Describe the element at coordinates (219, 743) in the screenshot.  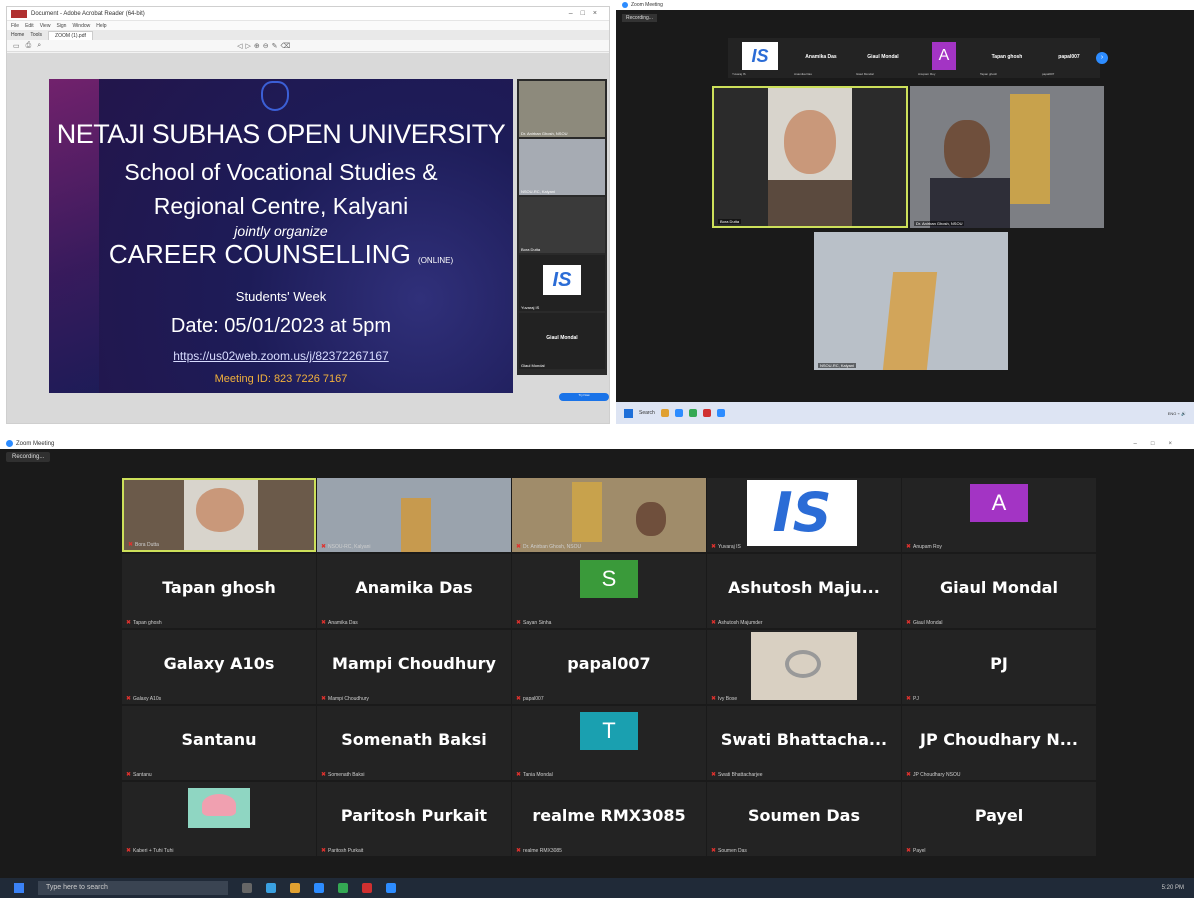
I see `participant-tile: Santanu ✖ Santanu` at that location.